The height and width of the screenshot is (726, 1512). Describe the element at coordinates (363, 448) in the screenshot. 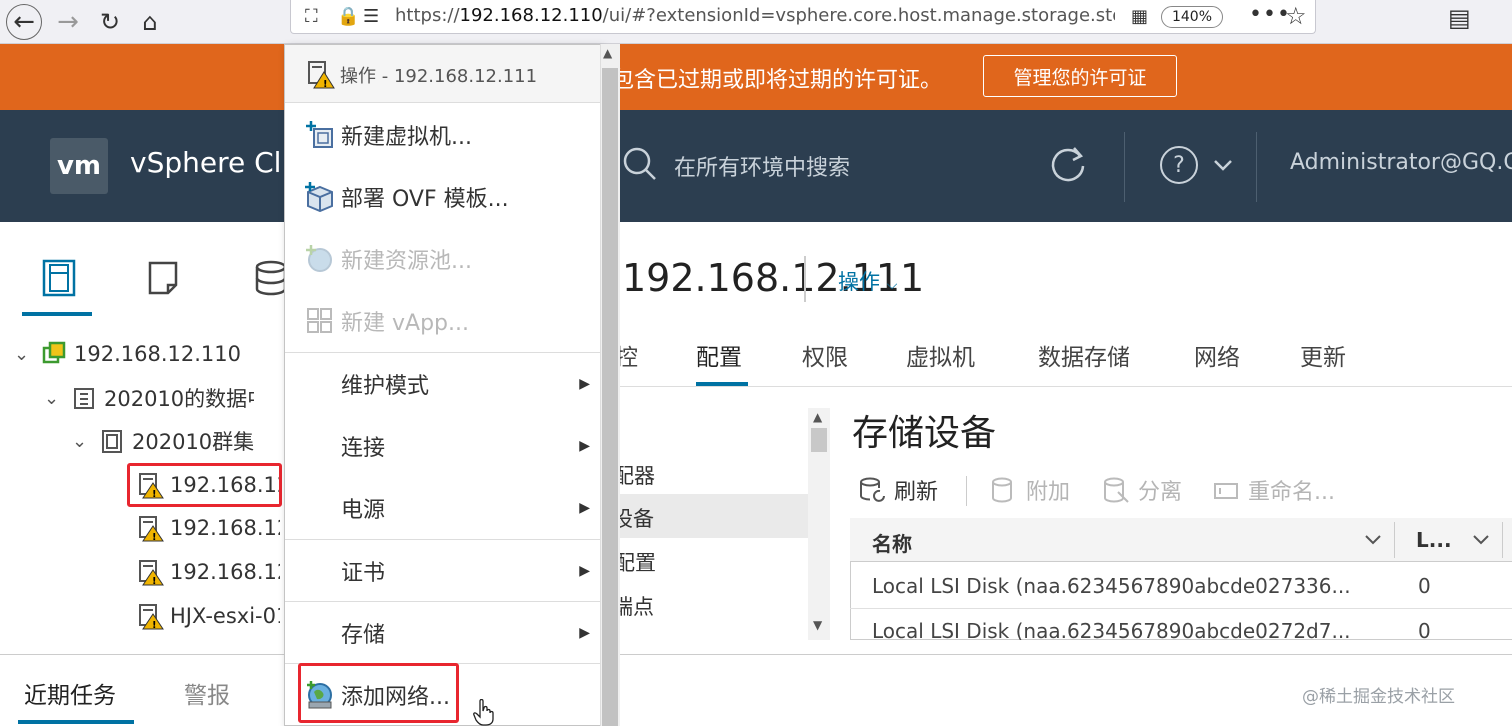

I see `menu-item-label: 连接` at that location.